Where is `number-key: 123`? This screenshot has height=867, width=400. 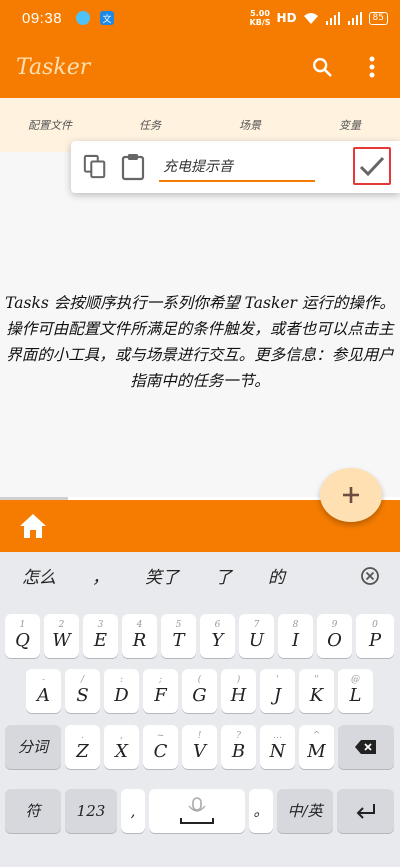
number-key: 123 is located at coordinates (91, 811).